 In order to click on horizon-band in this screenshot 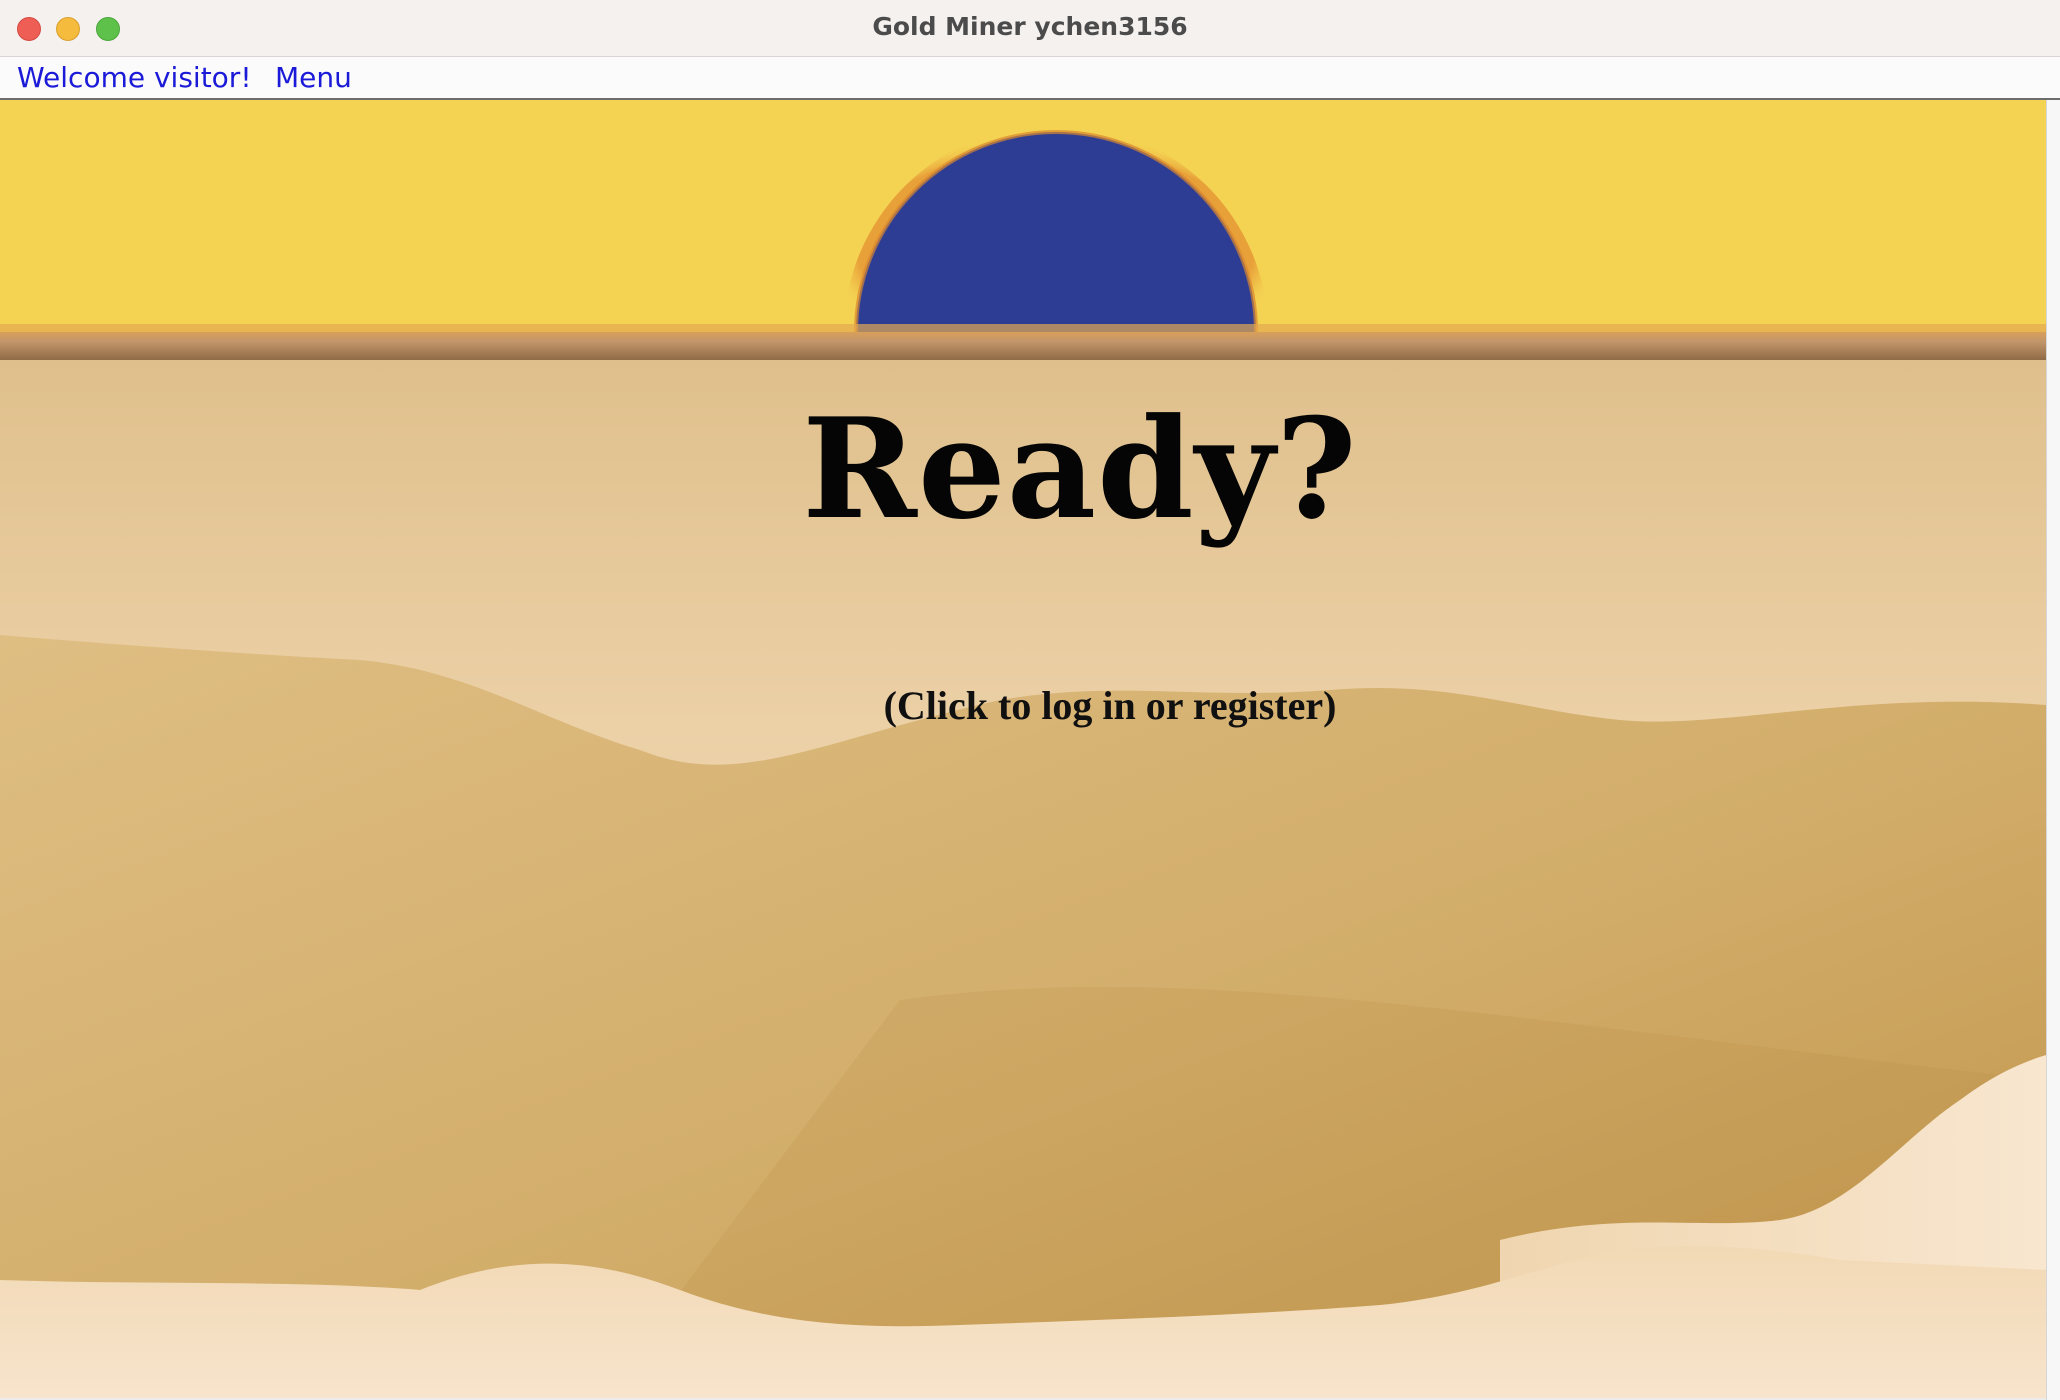, I will do `click(1023, 346)`.